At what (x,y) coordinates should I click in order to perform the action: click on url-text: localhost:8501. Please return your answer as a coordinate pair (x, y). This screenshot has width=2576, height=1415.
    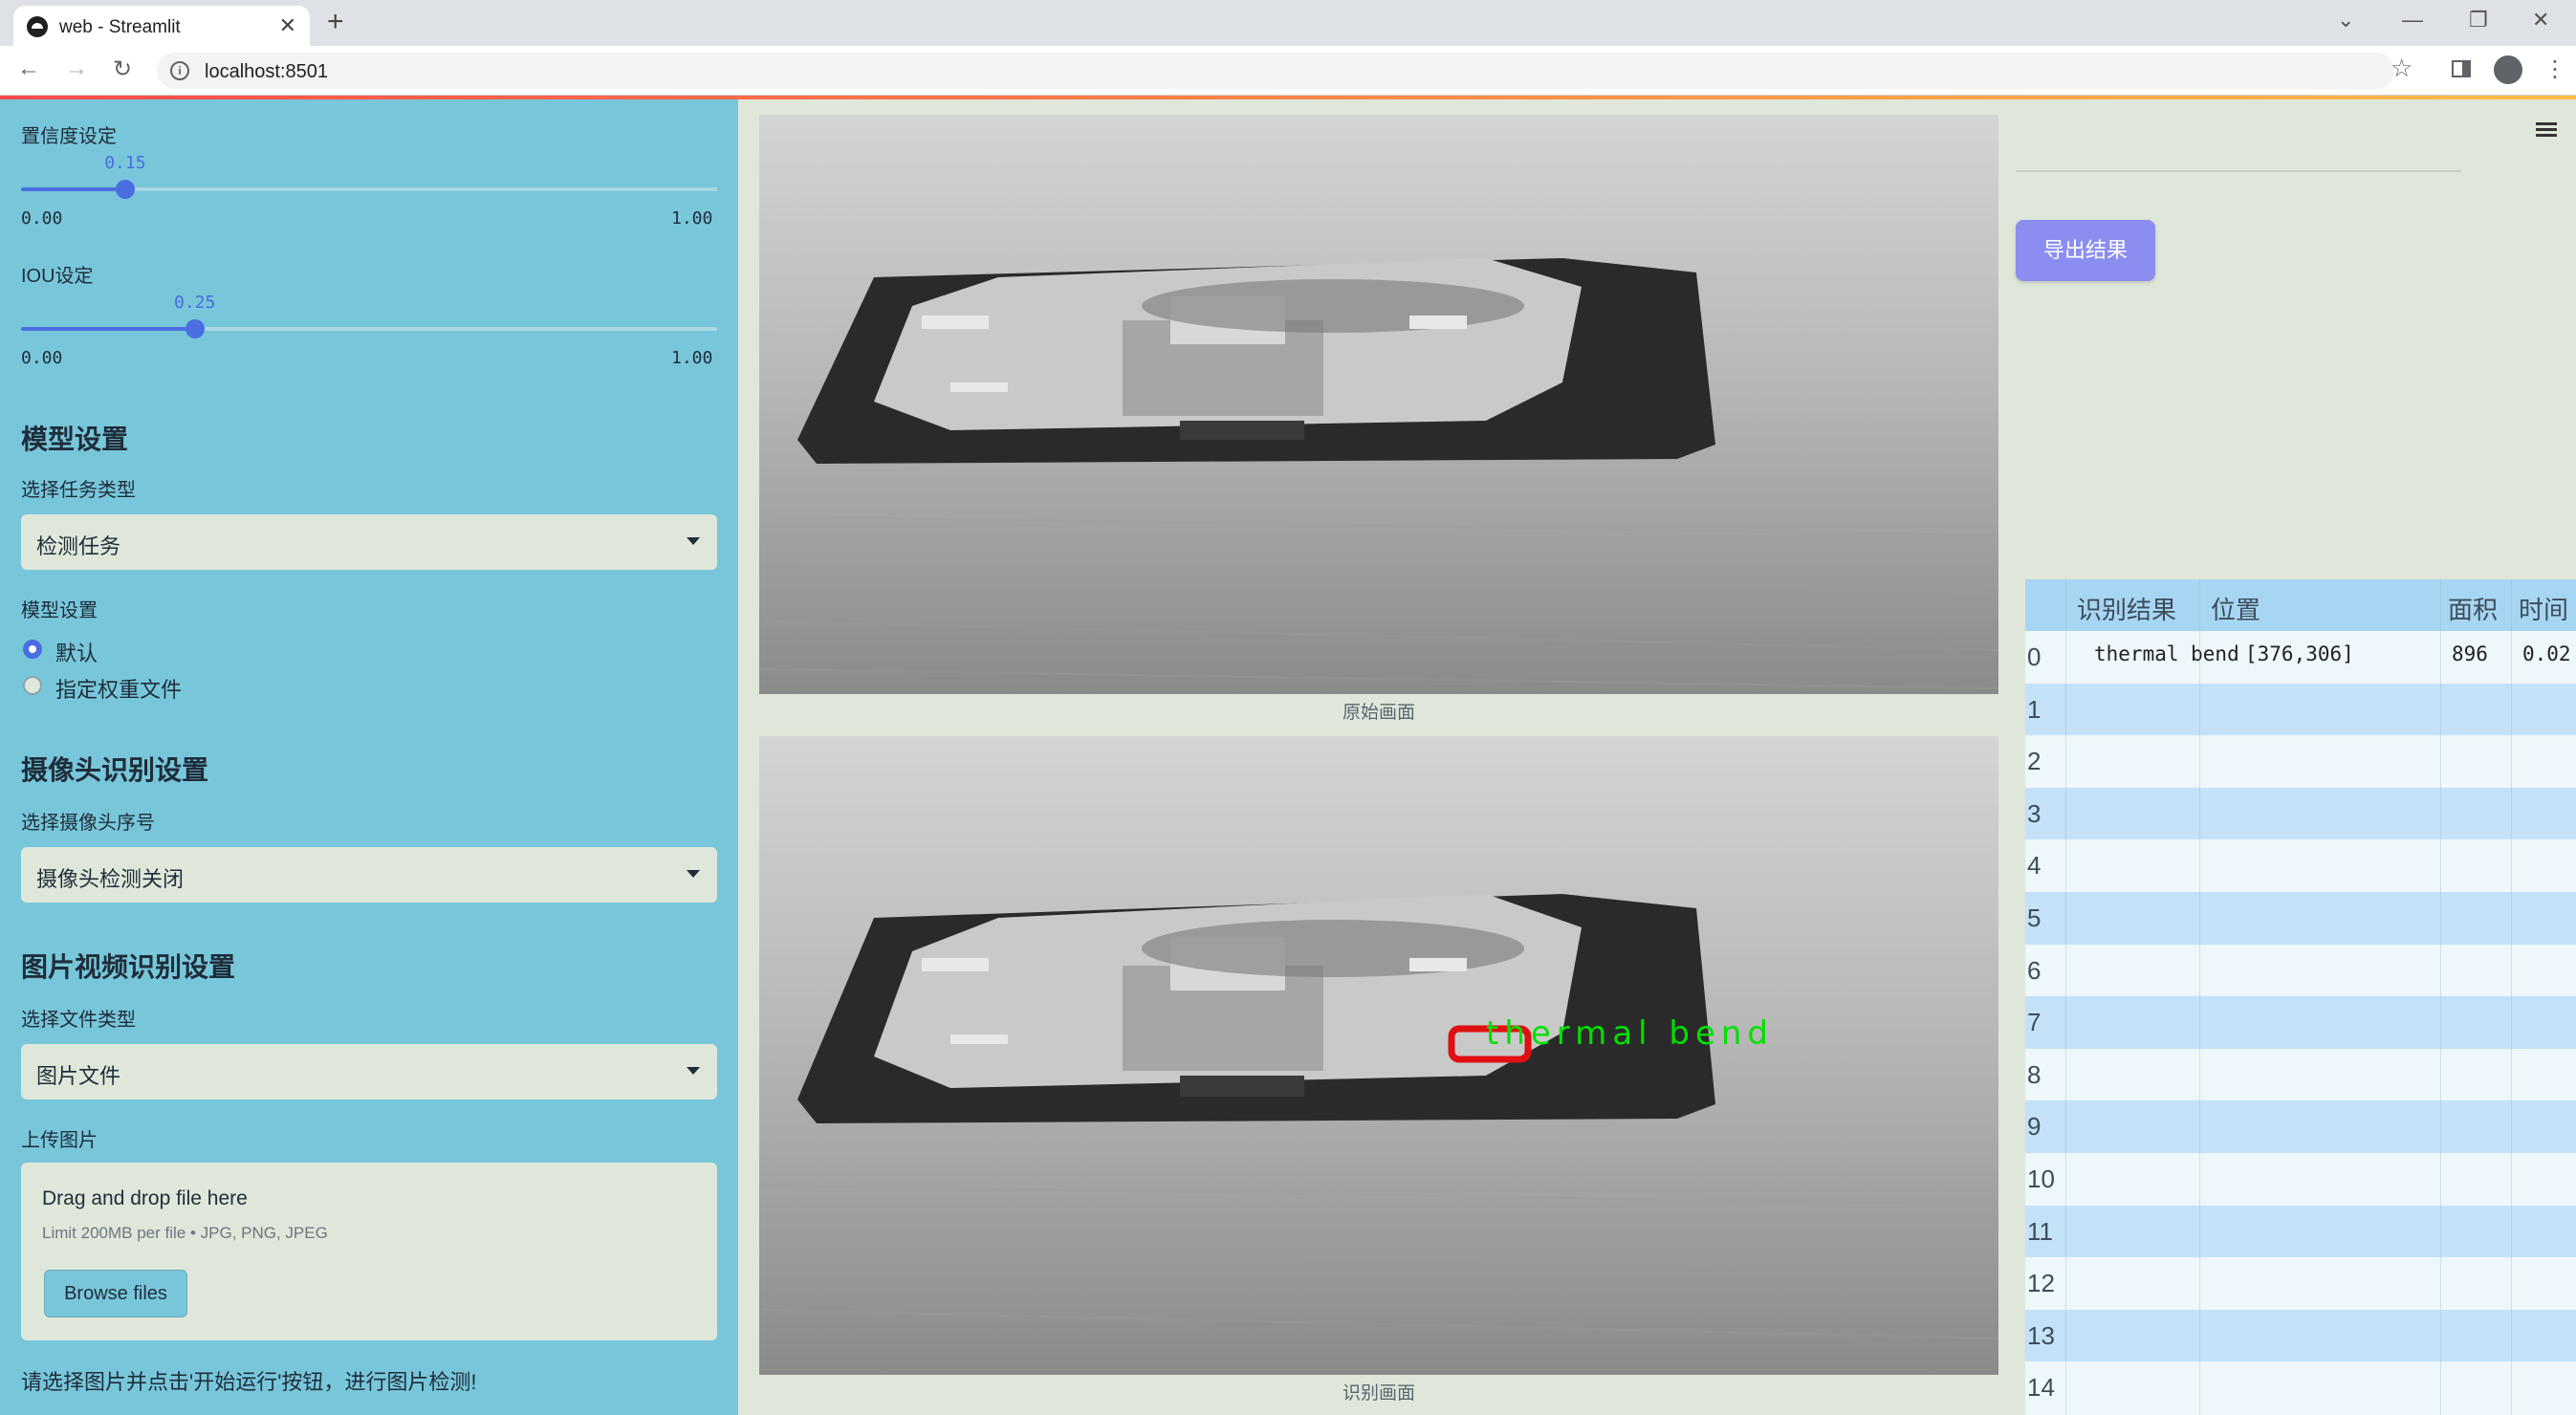
    Looking at the image, I should click on (266, 71).